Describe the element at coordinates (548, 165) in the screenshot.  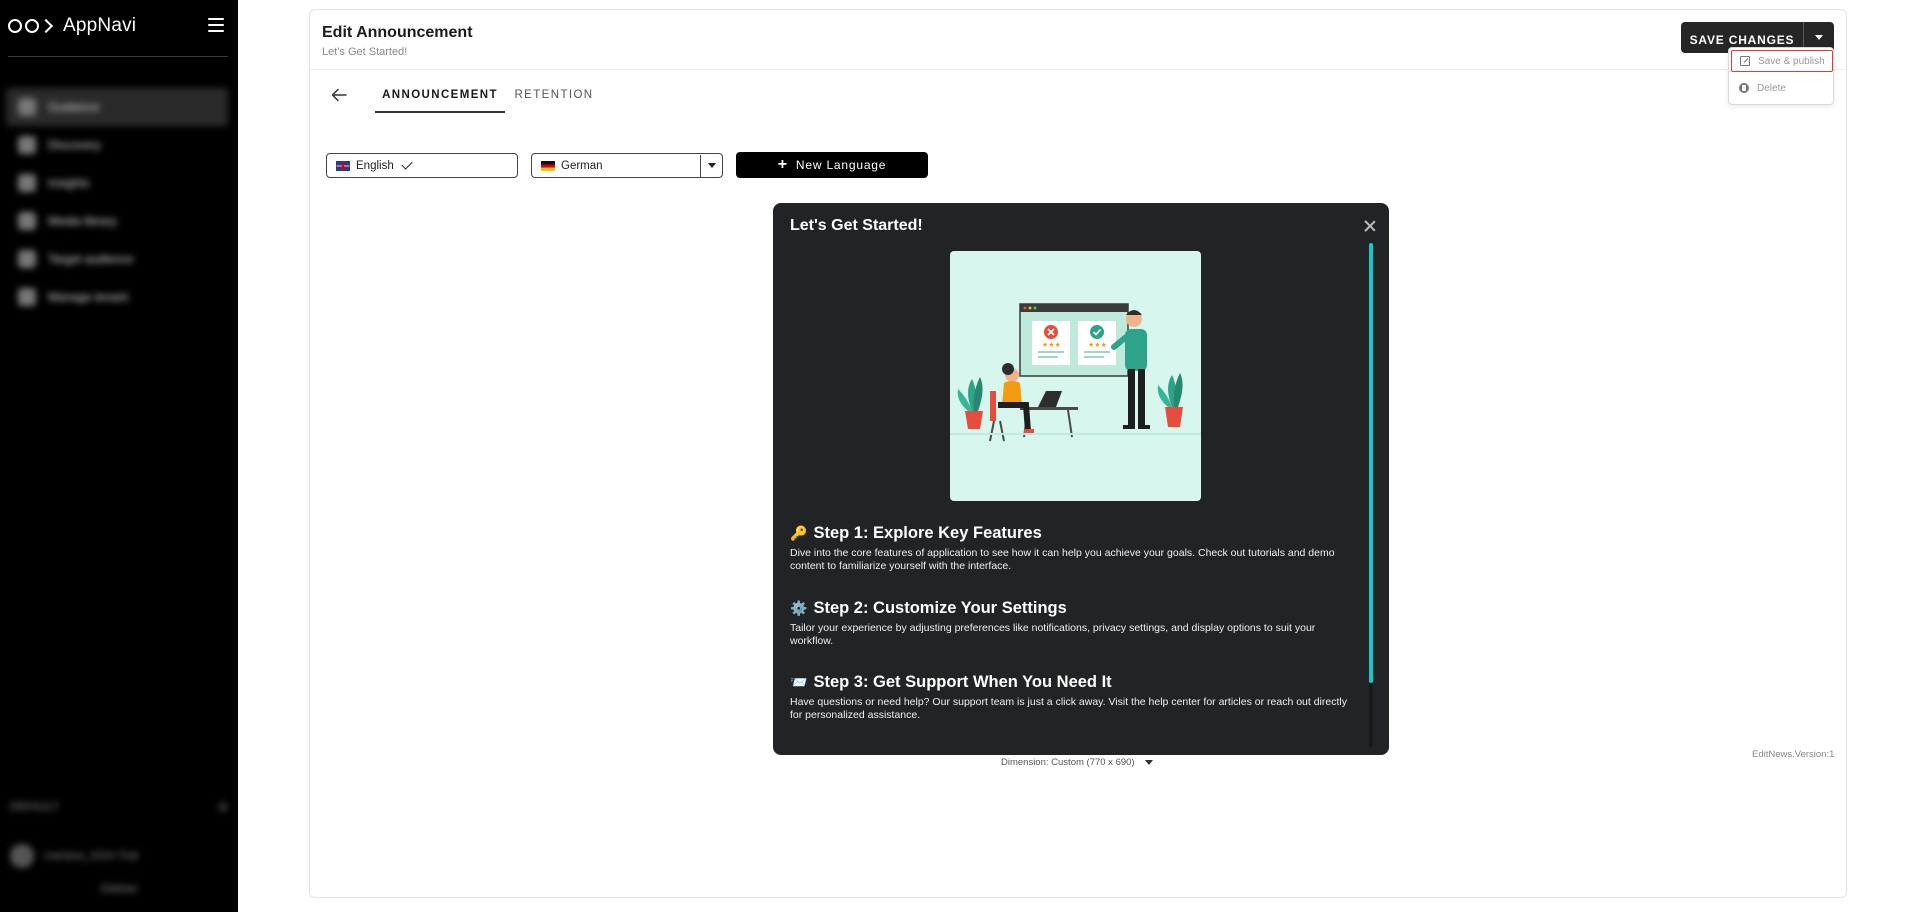
I see `germany-flag-icon` at that location.